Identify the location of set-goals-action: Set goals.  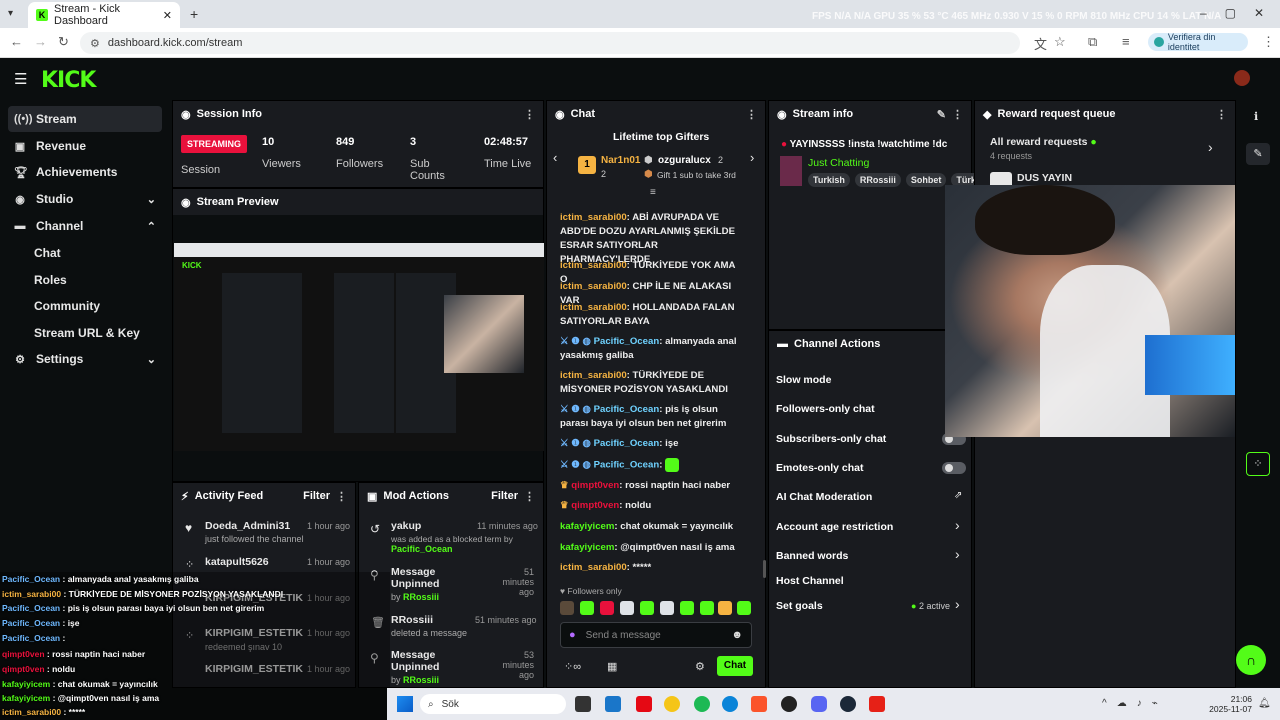
(799, 606).